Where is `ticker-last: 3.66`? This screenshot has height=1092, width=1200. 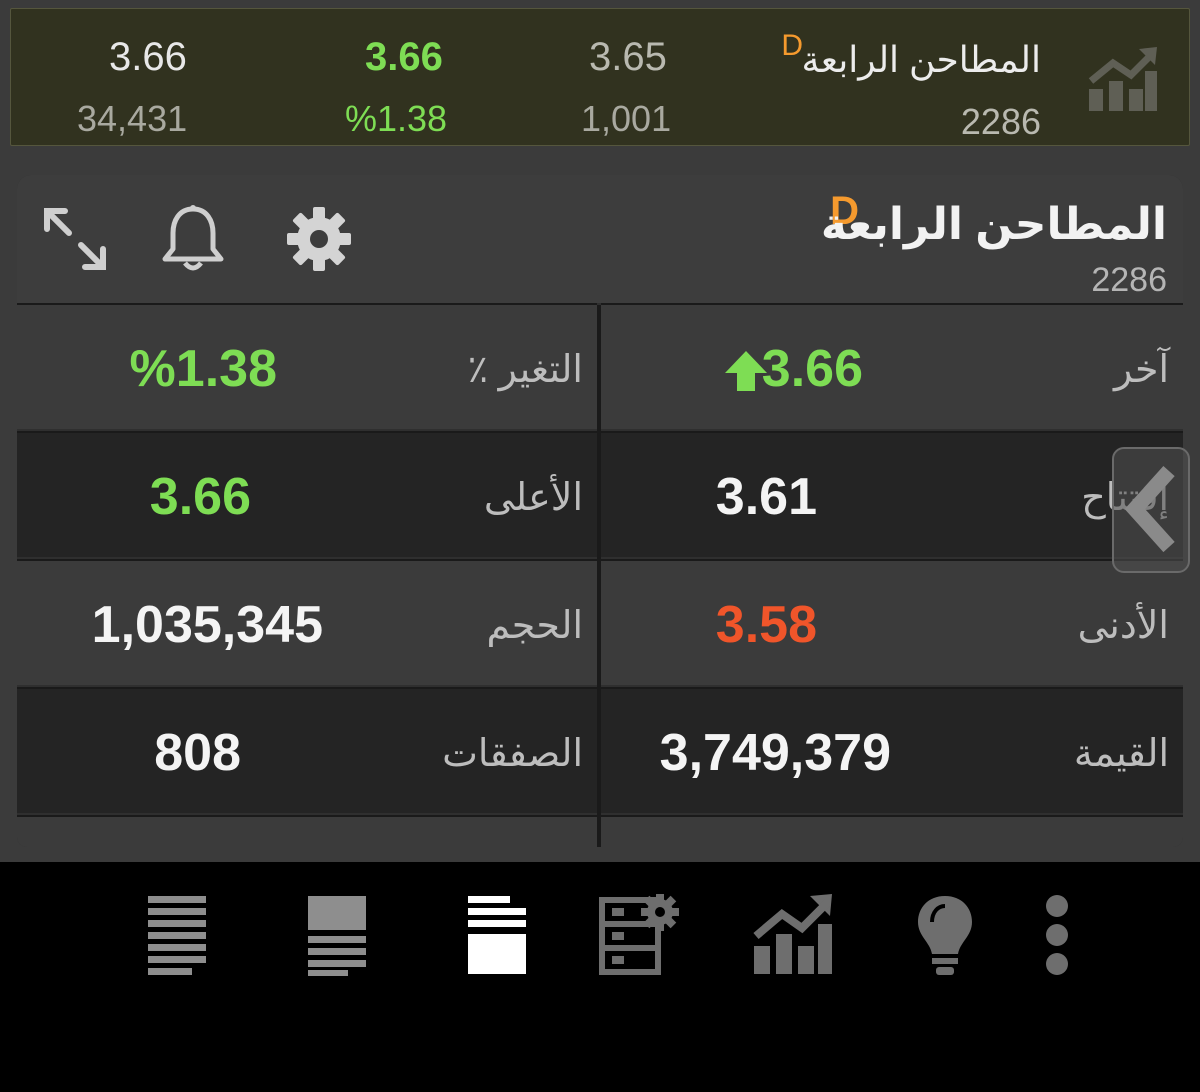
ticker-last: 3.66 is located at coordinates (404, 57).